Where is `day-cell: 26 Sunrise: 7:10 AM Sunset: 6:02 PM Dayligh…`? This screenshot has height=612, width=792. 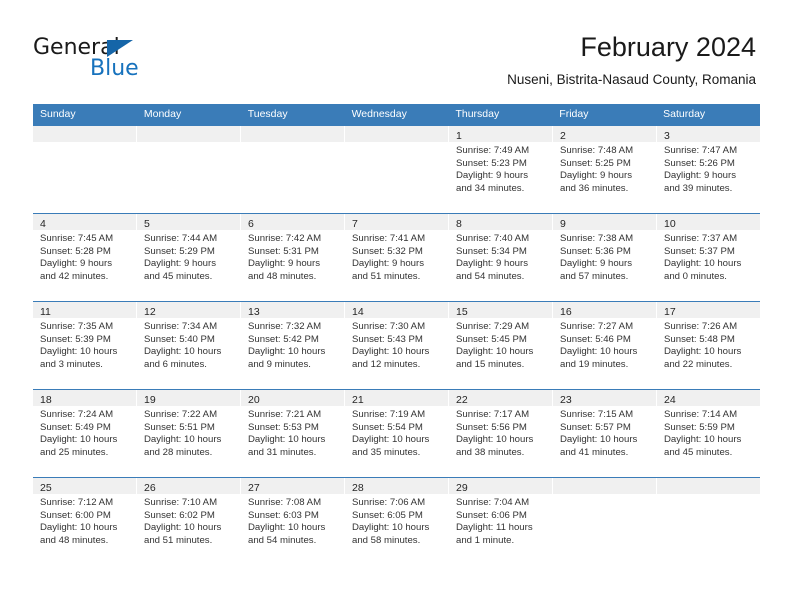
day-cell: 26 Sunrise: 7:10 AM Sunset: 6:02 PM Dayligh… is located at coordinates (189, 520).